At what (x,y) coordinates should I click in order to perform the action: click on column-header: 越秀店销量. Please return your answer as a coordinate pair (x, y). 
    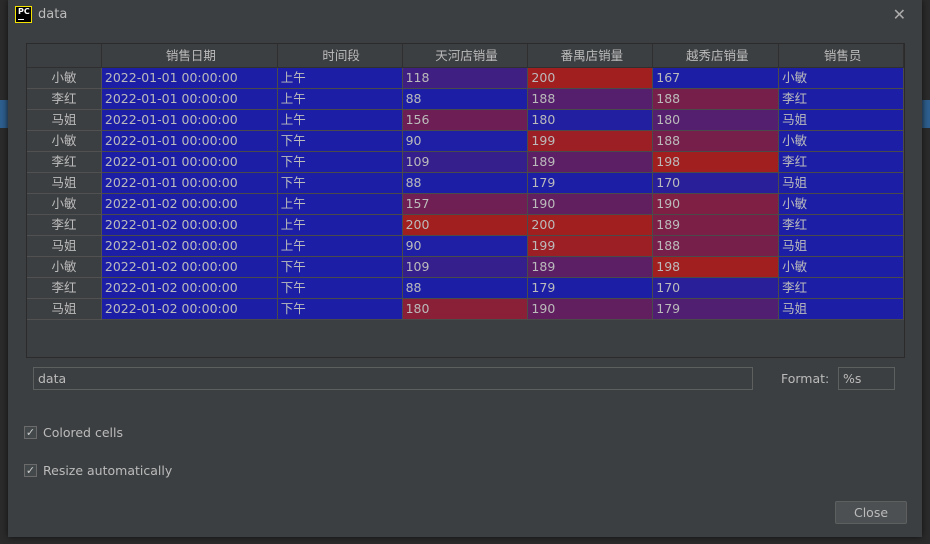
    Looking at the image, I should click on (716, 56).